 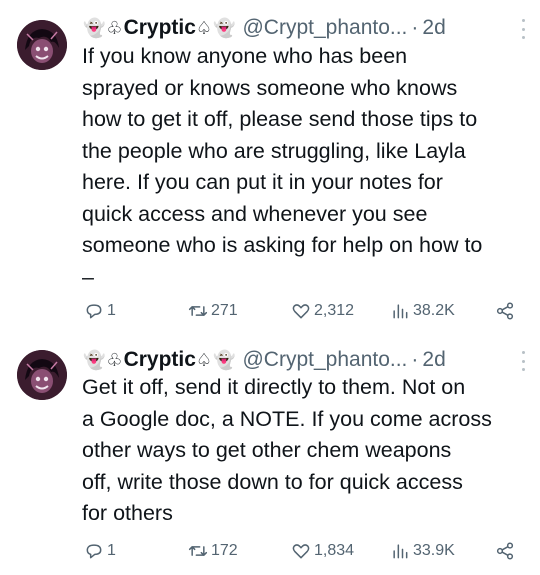 I want to click on repost-button: 172, so click(x=213, y=551).